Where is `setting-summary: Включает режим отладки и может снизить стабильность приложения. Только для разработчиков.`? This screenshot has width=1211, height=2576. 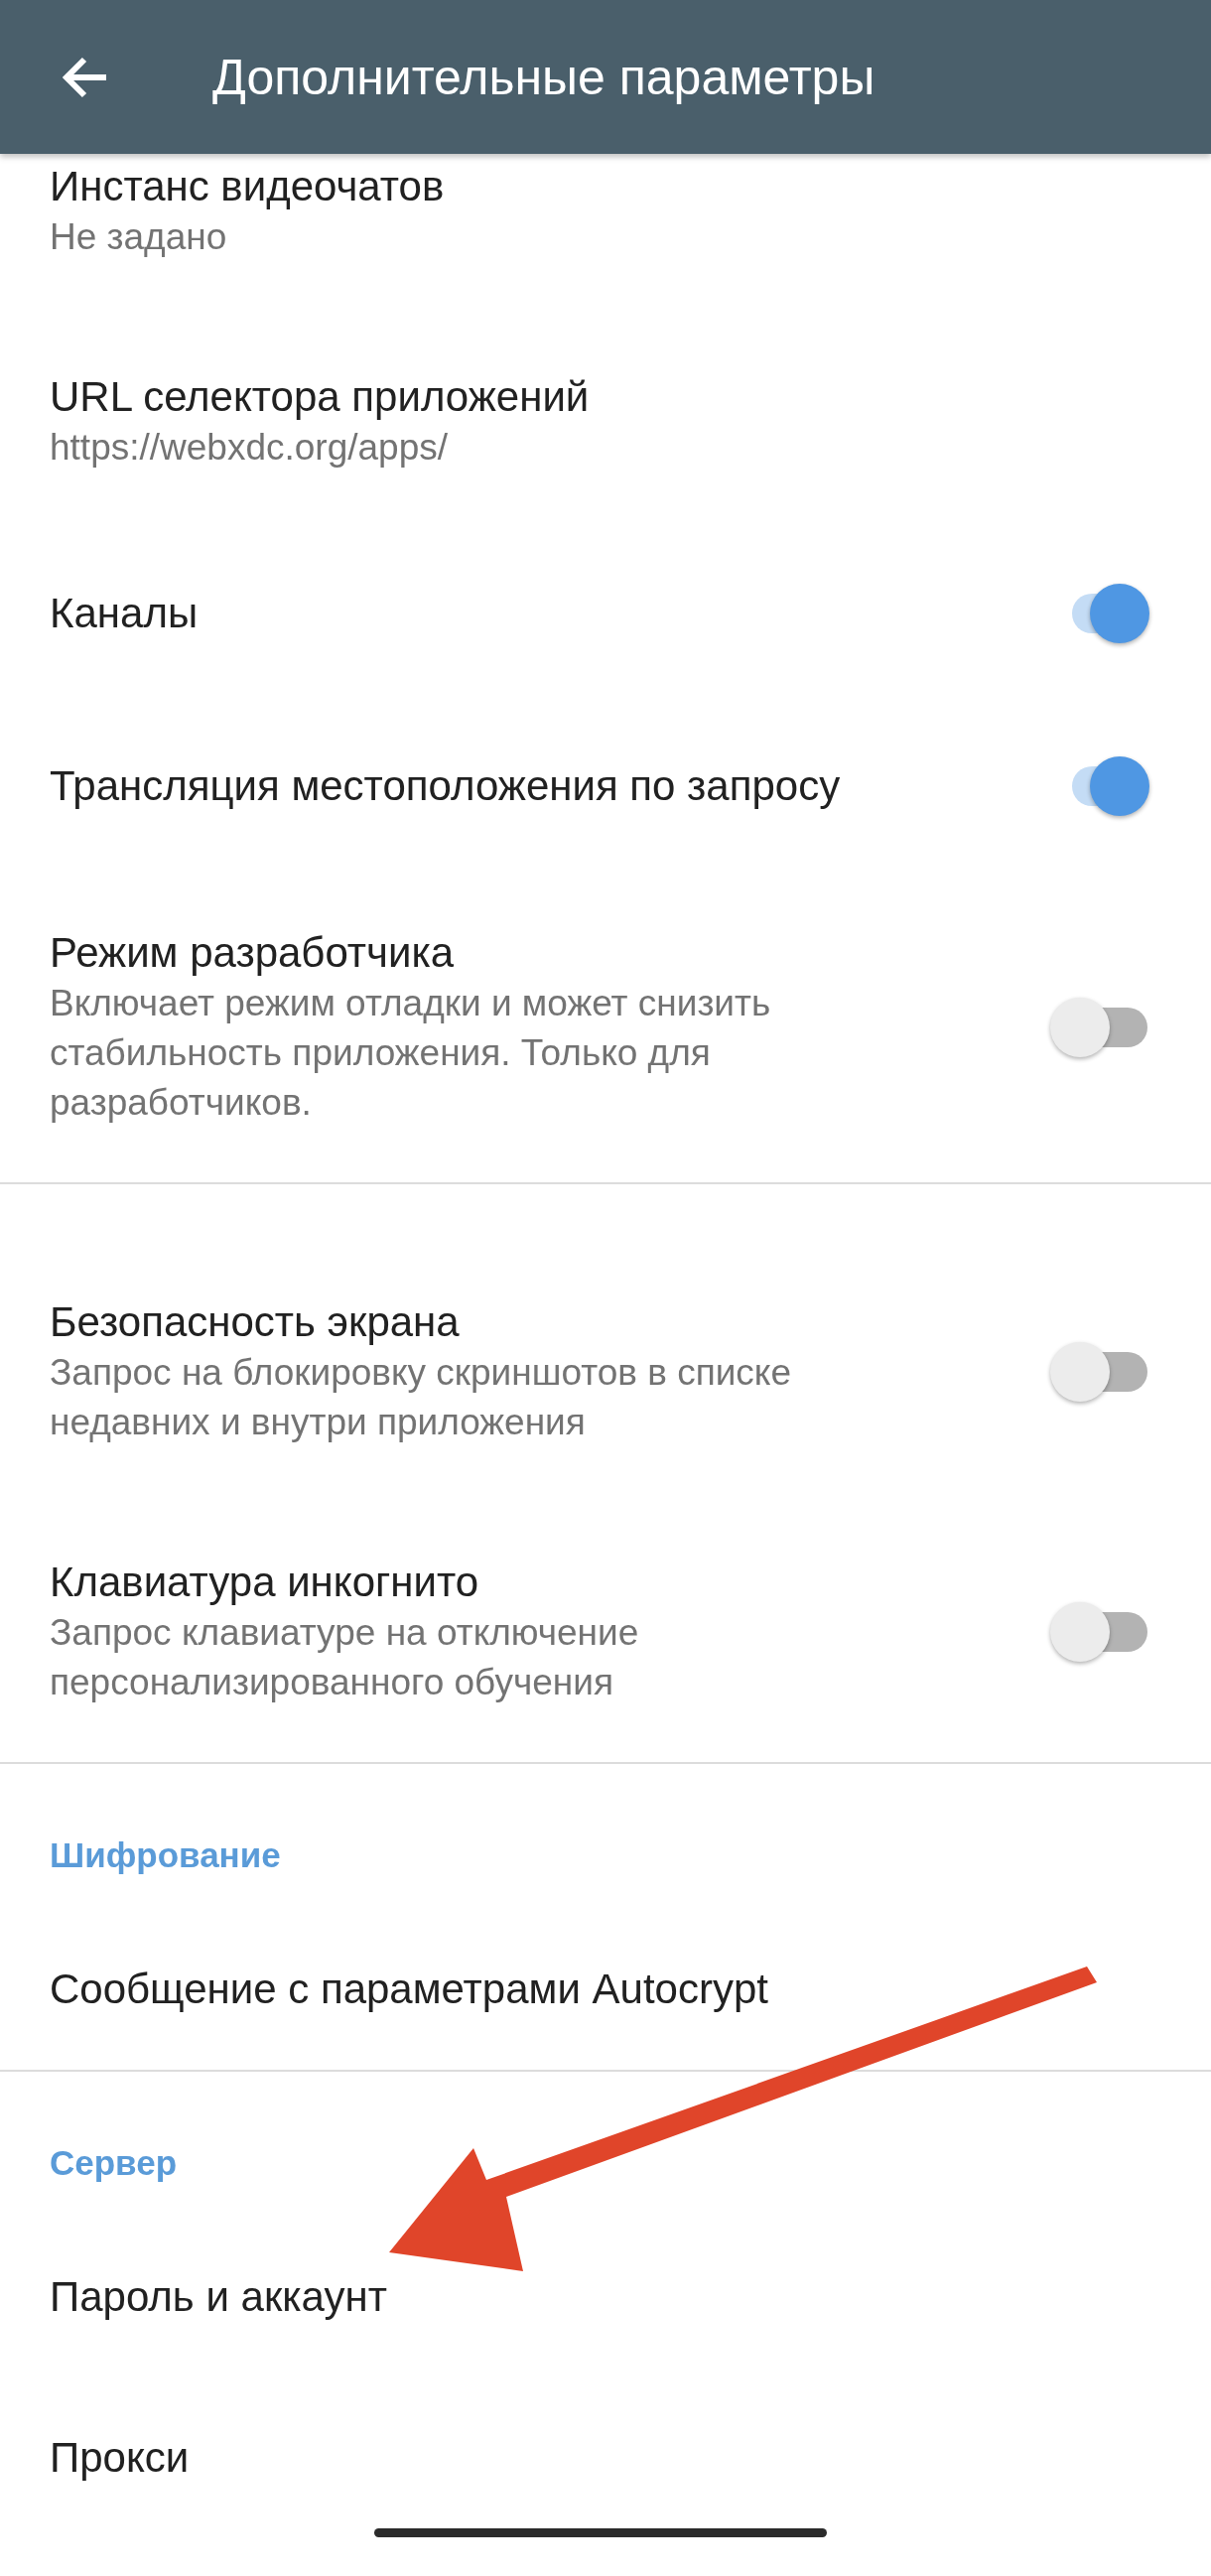 setting-summary: Включает режим отладки и может снизить стабильность приложения. Только для разработчиков. is located at coordinates (411, 1053).